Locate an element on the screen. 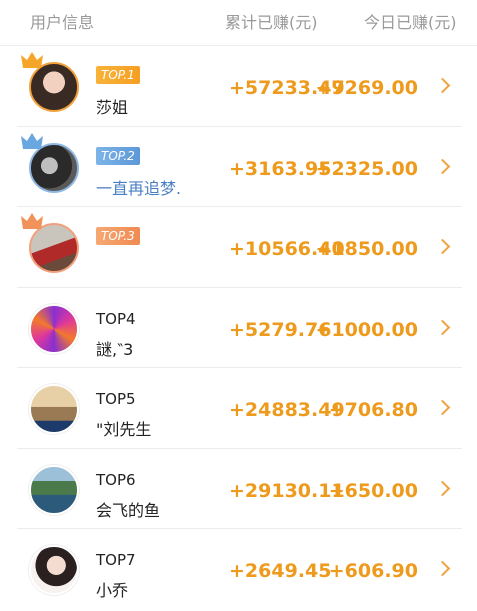 This screenshot has width=477, height=611. rank-label: TOP7 is located at coordinates (116, 560).